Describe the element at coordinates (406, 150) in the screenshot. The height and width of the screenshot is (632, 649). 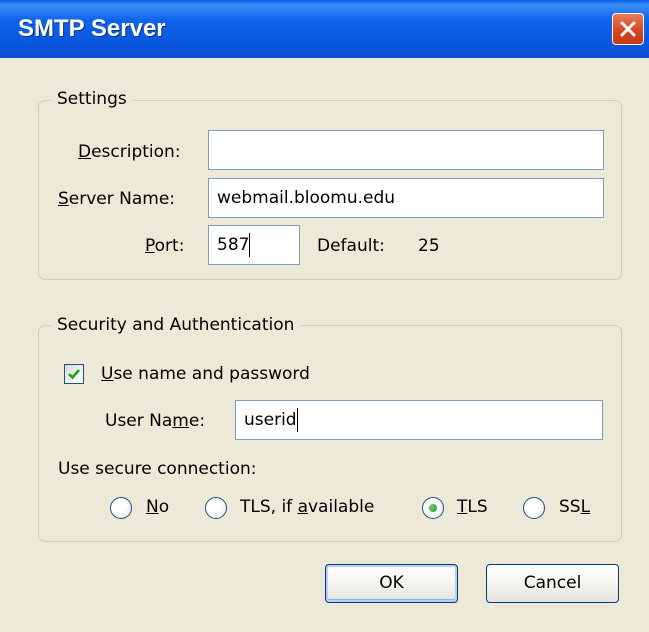
I see `description-field` at that location.